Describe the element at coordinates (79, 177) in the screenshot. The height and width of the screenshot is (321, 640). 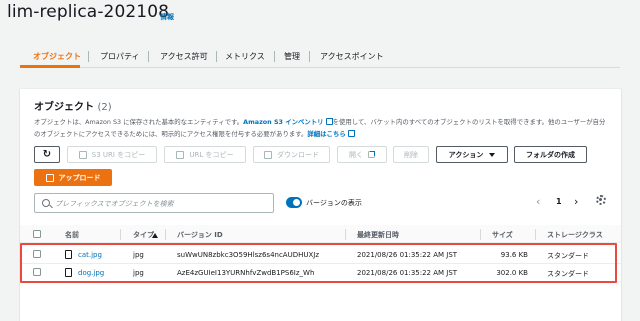
I see `upload-label: アップロード` at that location.